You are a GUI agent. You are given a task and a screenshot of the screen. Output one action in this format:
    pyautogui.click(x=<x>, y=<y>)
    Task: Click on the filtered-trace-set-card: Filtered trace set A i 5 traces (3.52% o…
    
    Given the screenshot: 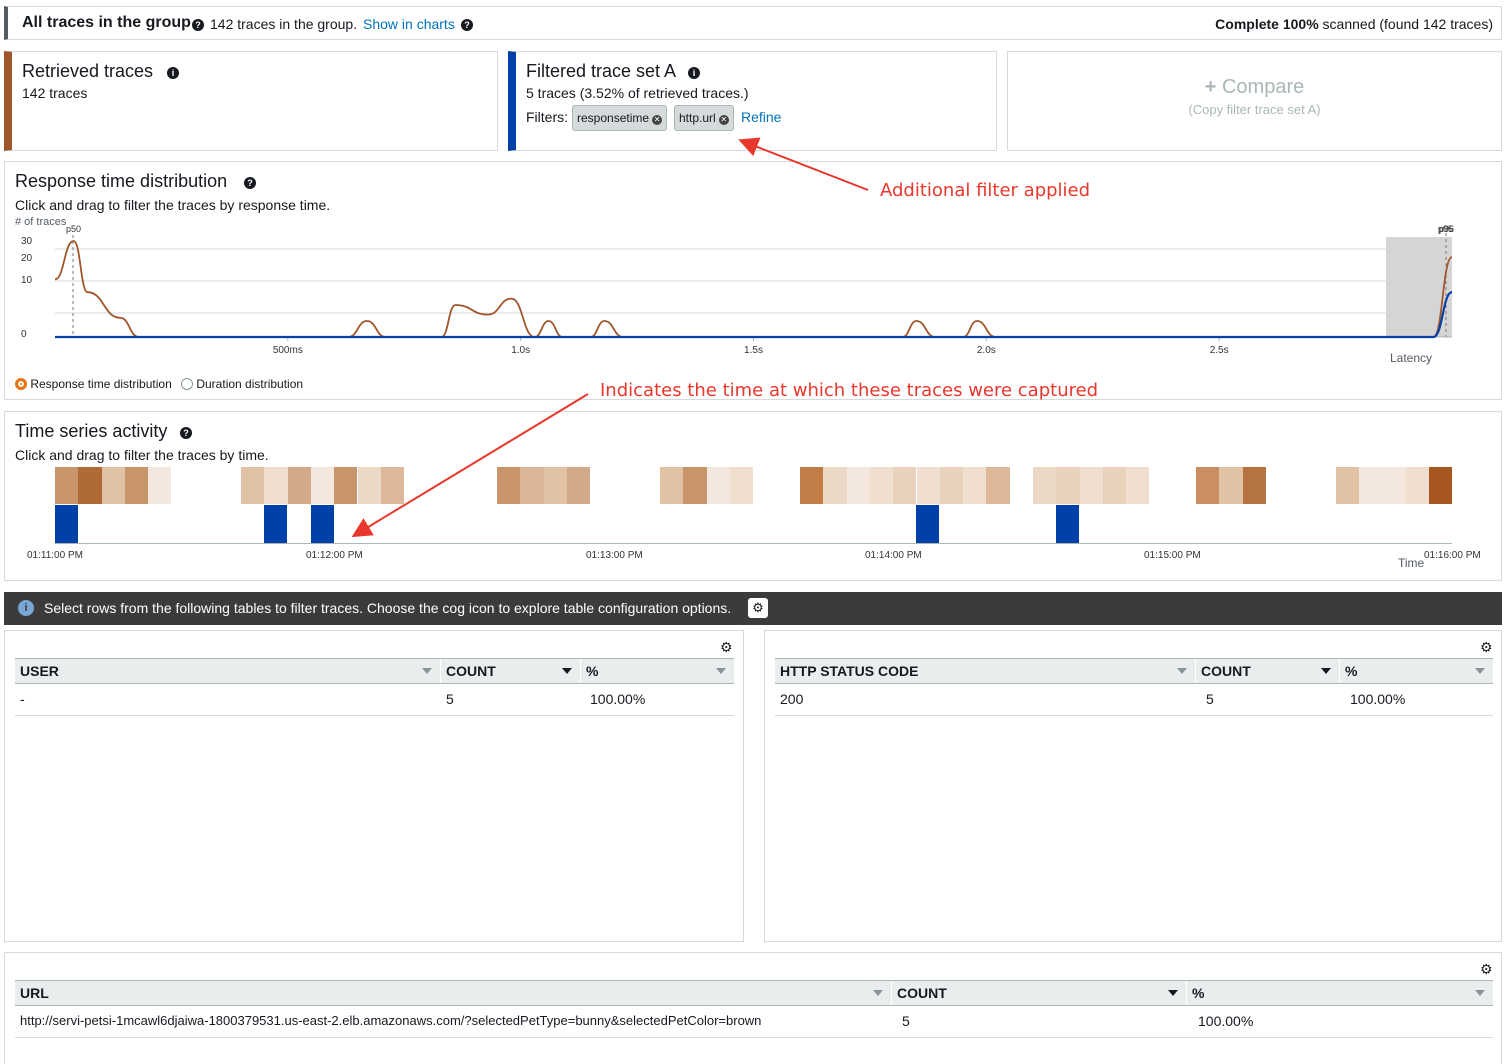 What is the action you would take?
    pyautogui.click(x=752, y=101)
    